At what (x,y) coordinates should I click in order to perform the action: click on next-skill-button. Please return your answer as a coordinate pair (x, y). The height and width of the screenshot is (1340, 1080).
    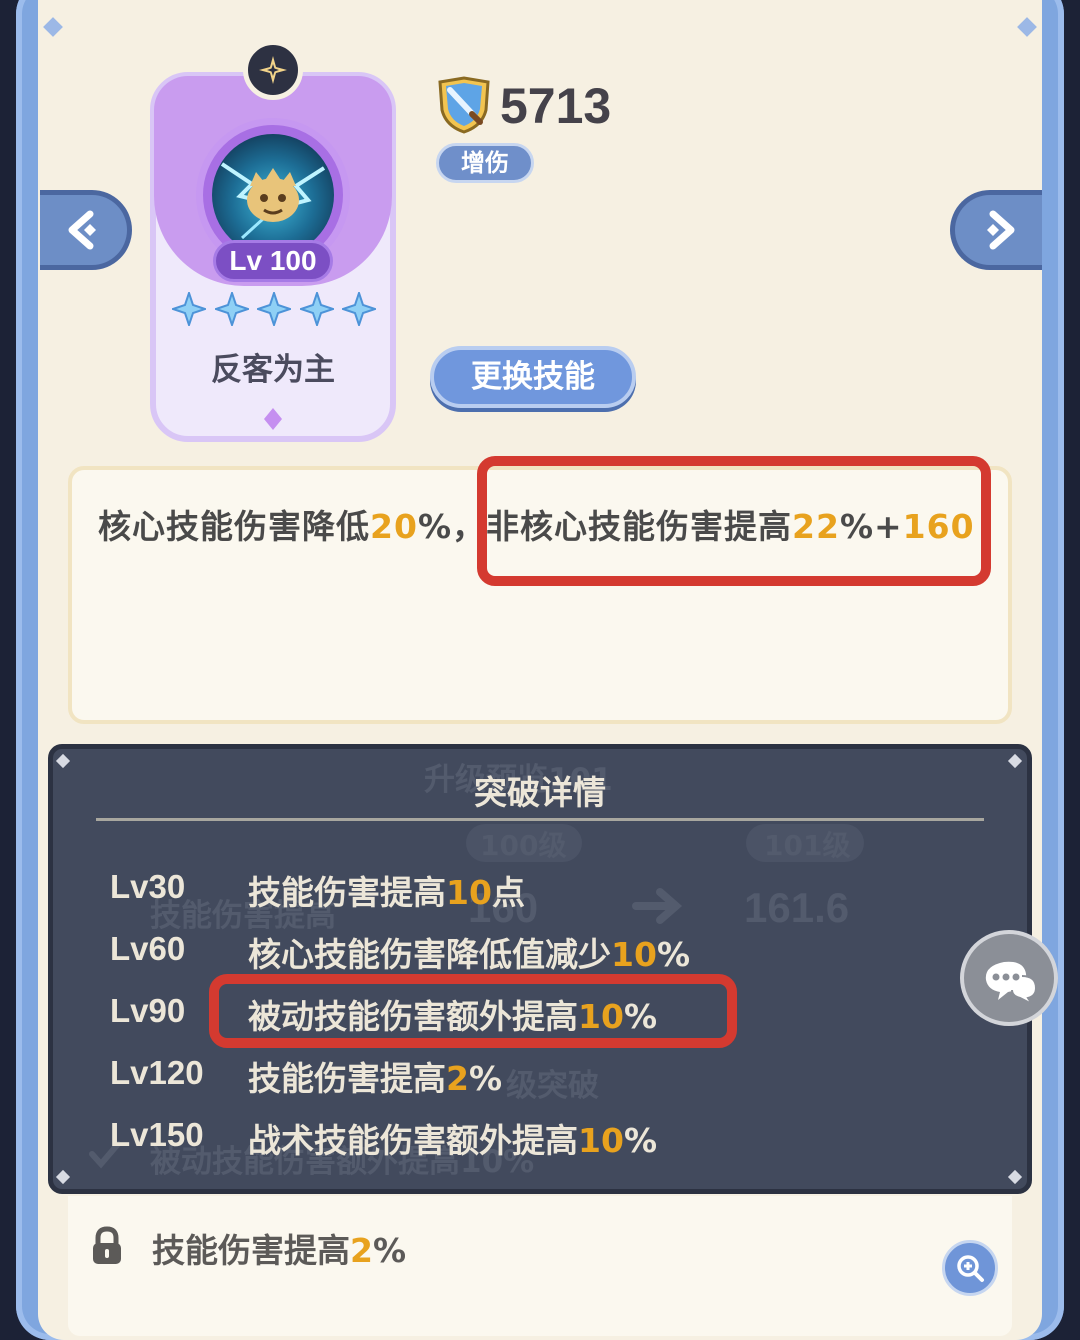
    Looking at the image, I should click on (996, 230).